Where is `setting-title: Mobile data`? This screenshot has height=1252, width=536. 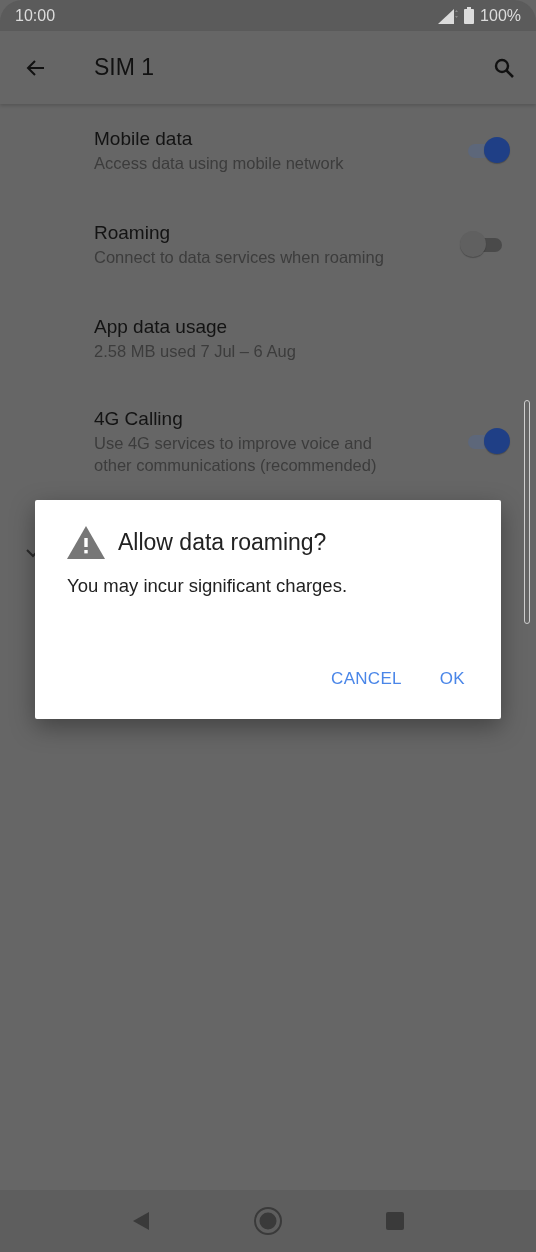
setting-title: Mobile data is located at coordinates (144, 139).